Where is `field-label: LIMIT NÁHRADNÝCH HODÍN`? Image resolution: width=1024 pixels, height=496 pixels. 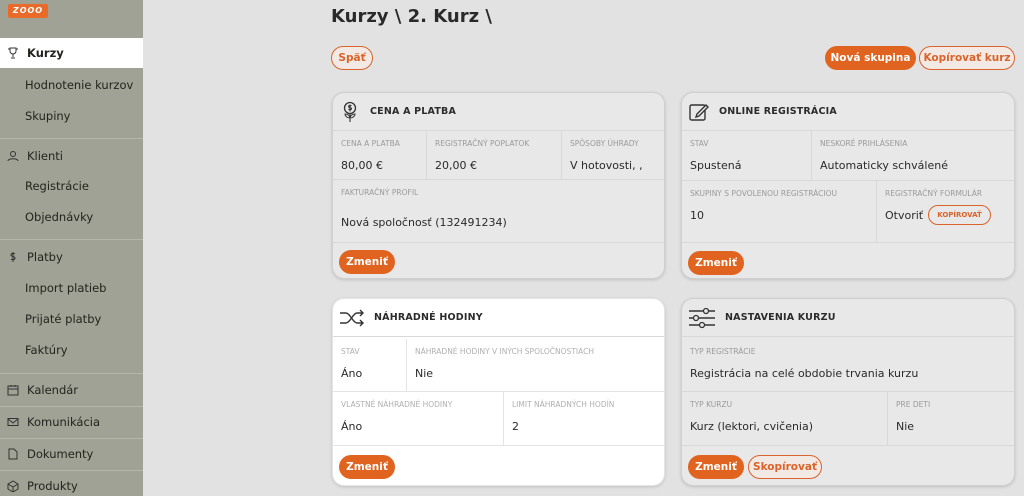 field-label: LIMIT NÁHRADNÝCH HODÍN is located at coordinates (563, 404).